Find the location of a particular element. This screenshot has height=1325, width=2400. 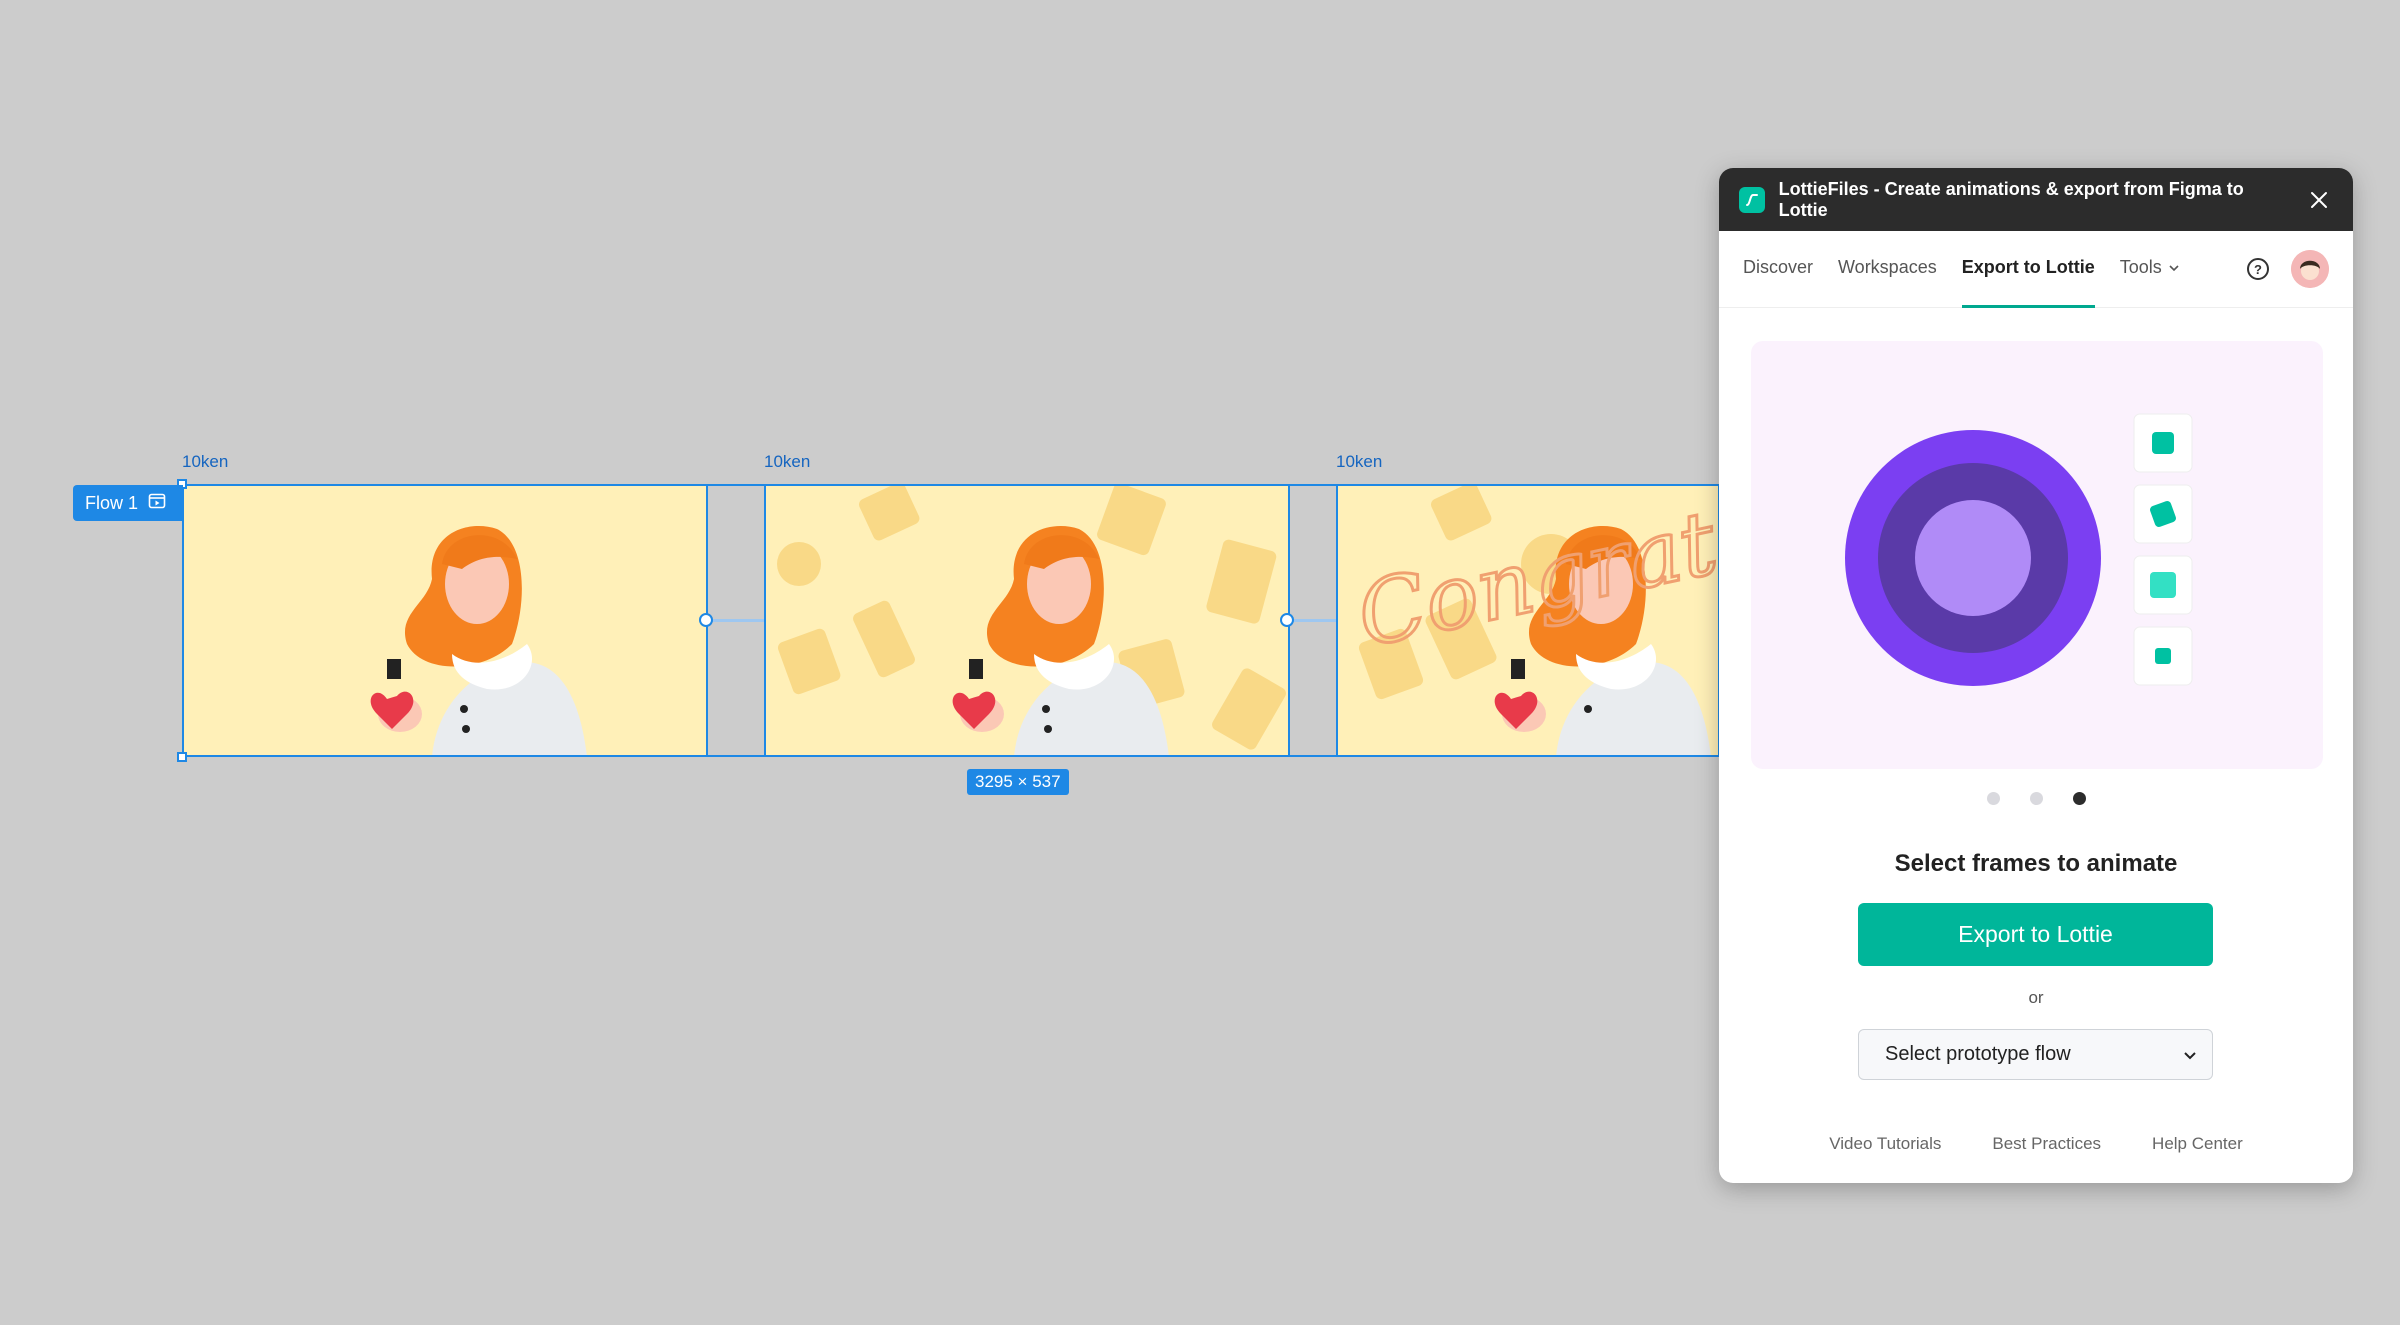

carousel-dot-active is located at coordinates (2079, 798).